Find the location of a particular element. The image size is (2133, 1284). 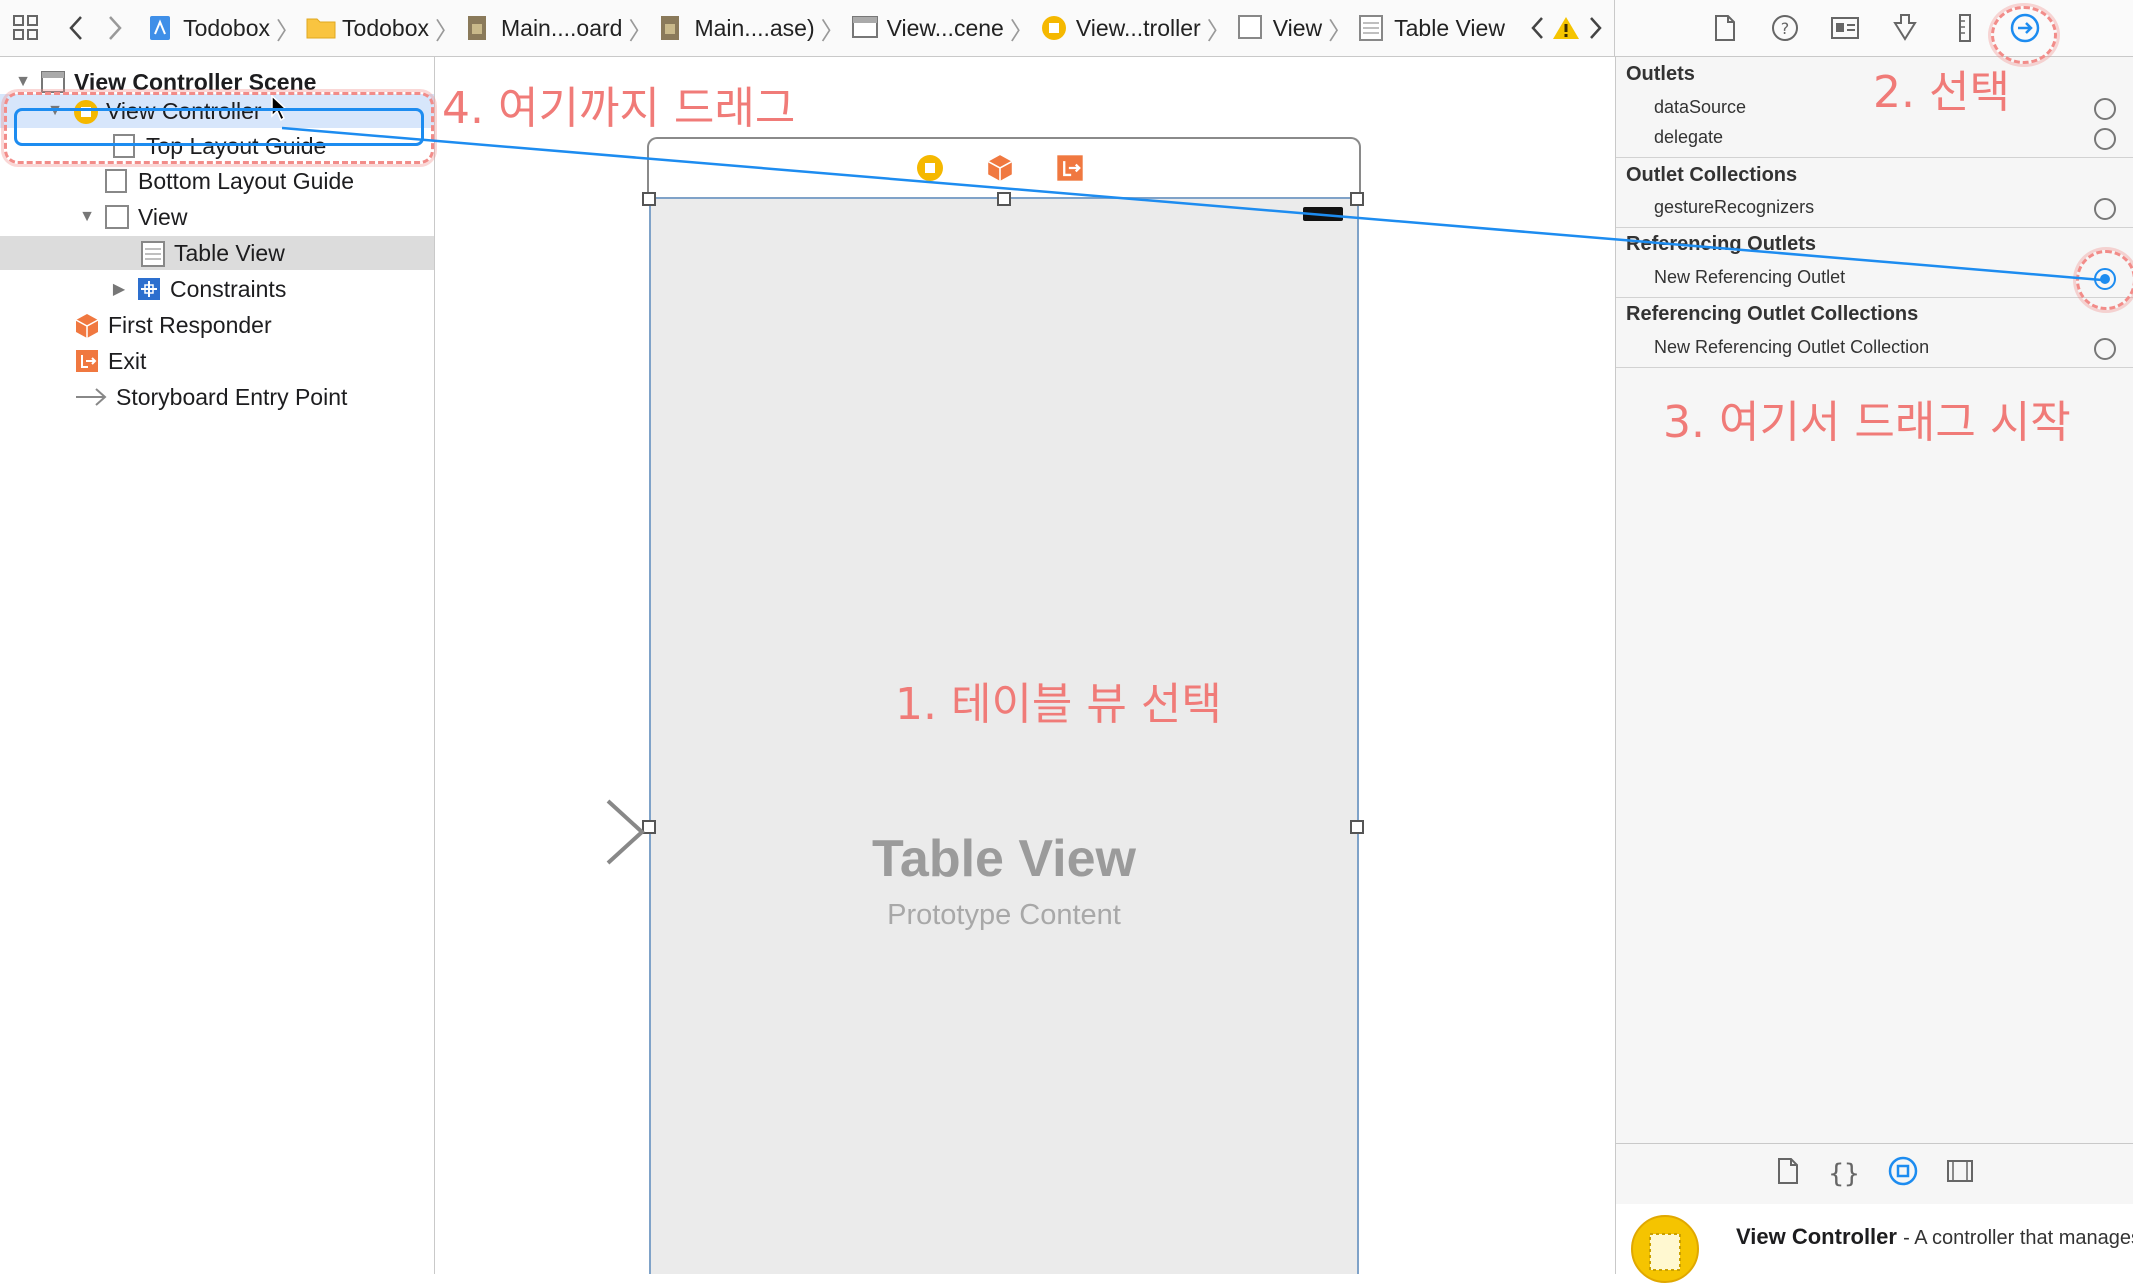

connection-drag-line is located at coordinates (1192, 204).